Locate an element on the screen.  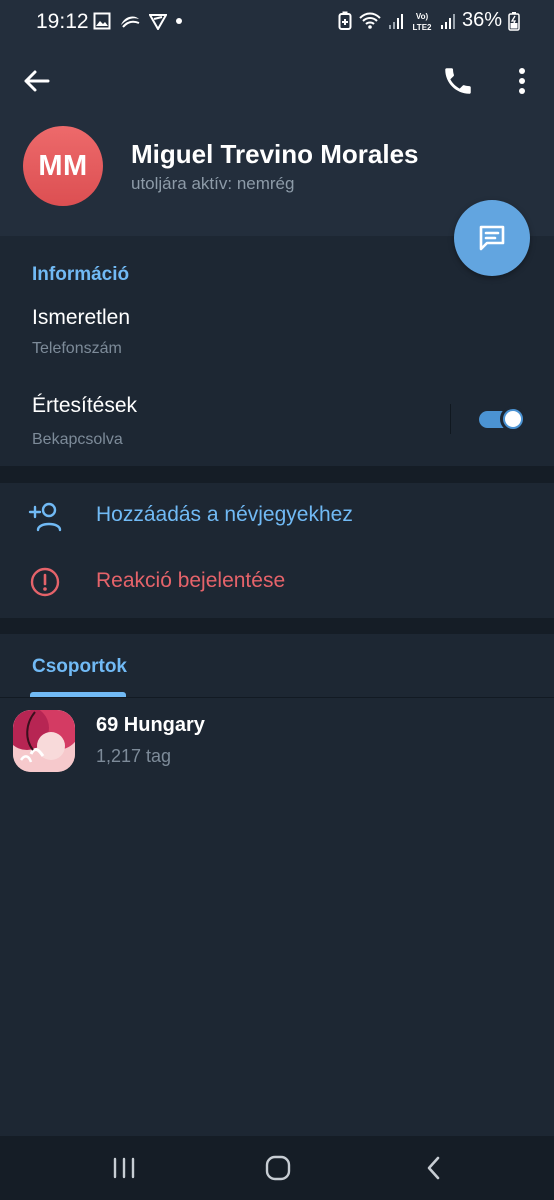
toggle-knob is located at coordinates (513, 419).